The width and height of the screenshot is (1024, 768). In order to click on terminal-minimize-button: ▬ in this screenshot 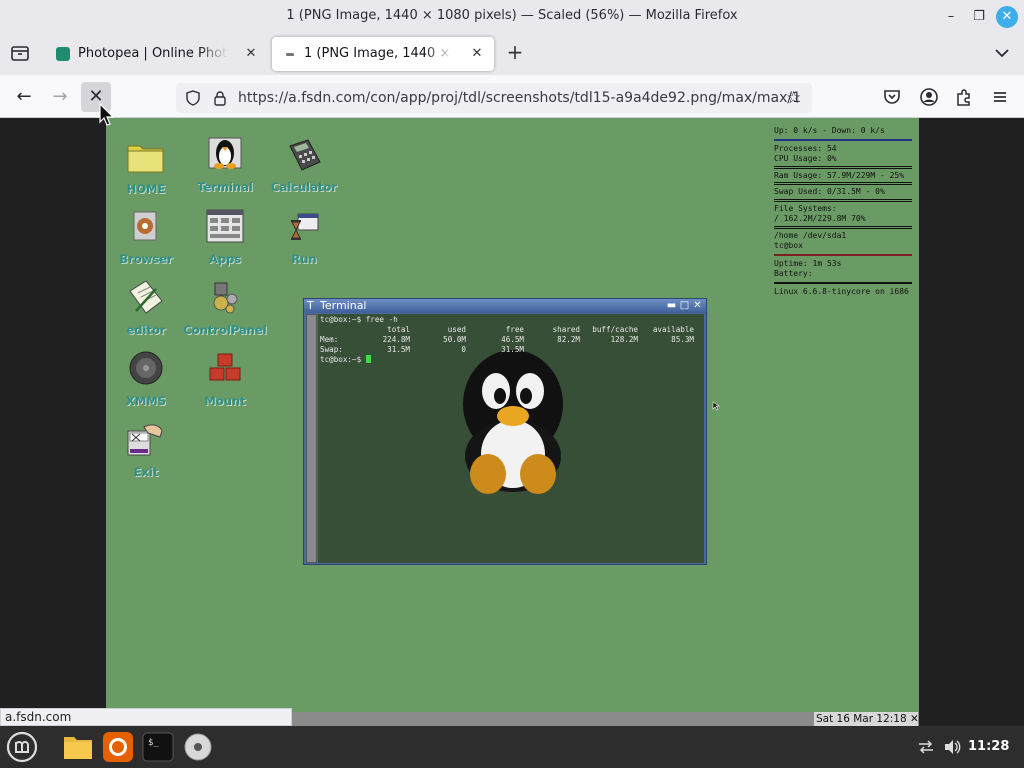, I will do `click(671, 305)`.